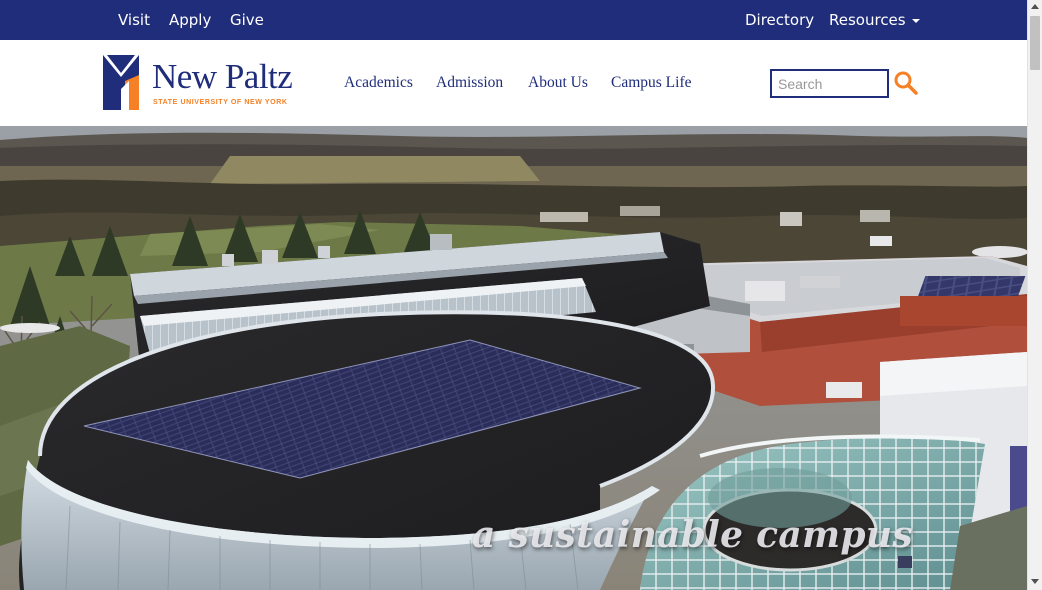  I want to click on scroll-down-arrow-icon, so click(1035, 581).